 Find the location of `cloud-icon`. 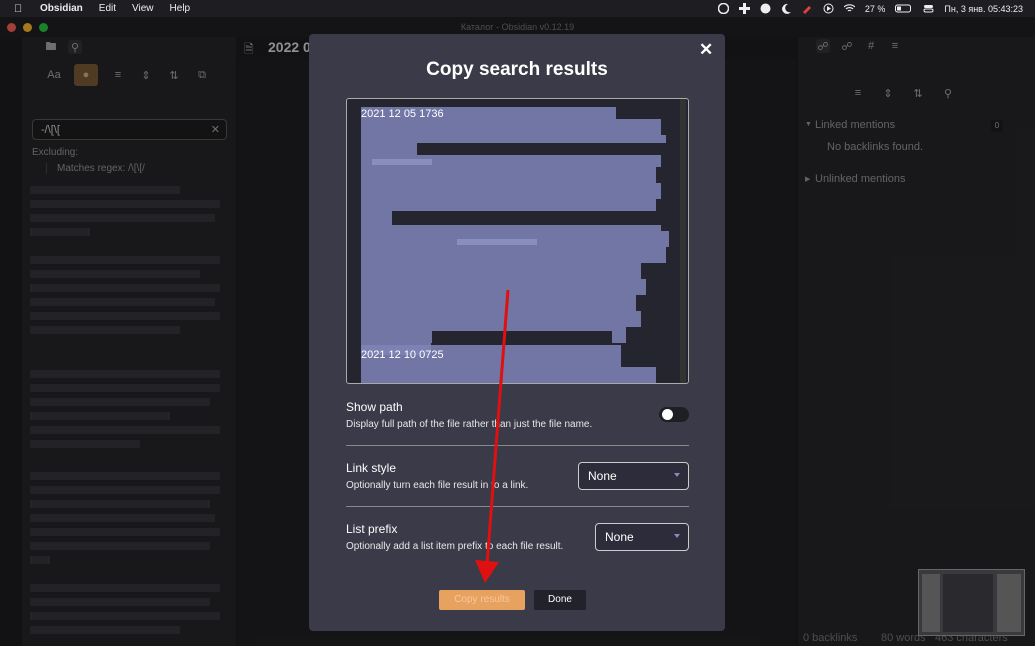

cloud-icon is located at coordinates (765, 8).